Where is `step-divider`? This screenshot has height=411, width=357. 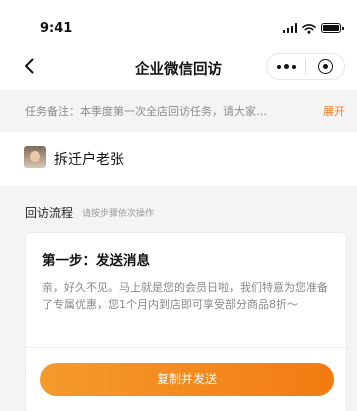 step-divider is located at coordinates (186, 347).